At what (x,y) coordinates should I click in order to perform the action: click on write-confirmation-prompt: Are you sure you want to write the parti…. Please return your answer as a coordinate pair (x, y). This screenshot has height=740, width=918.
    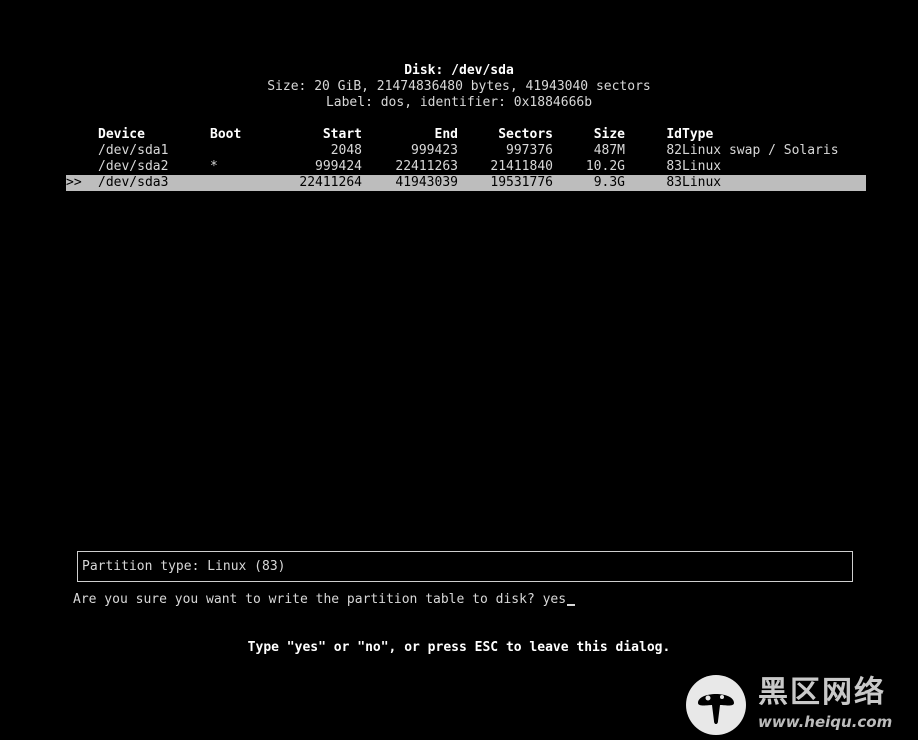
    Looking at the image, I should click on (324, 600).